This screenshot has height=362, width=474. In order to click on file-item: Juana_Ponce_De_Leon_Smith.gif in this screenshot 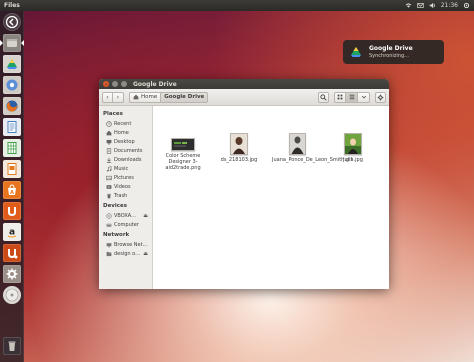, I will do `click(312, 148)`.